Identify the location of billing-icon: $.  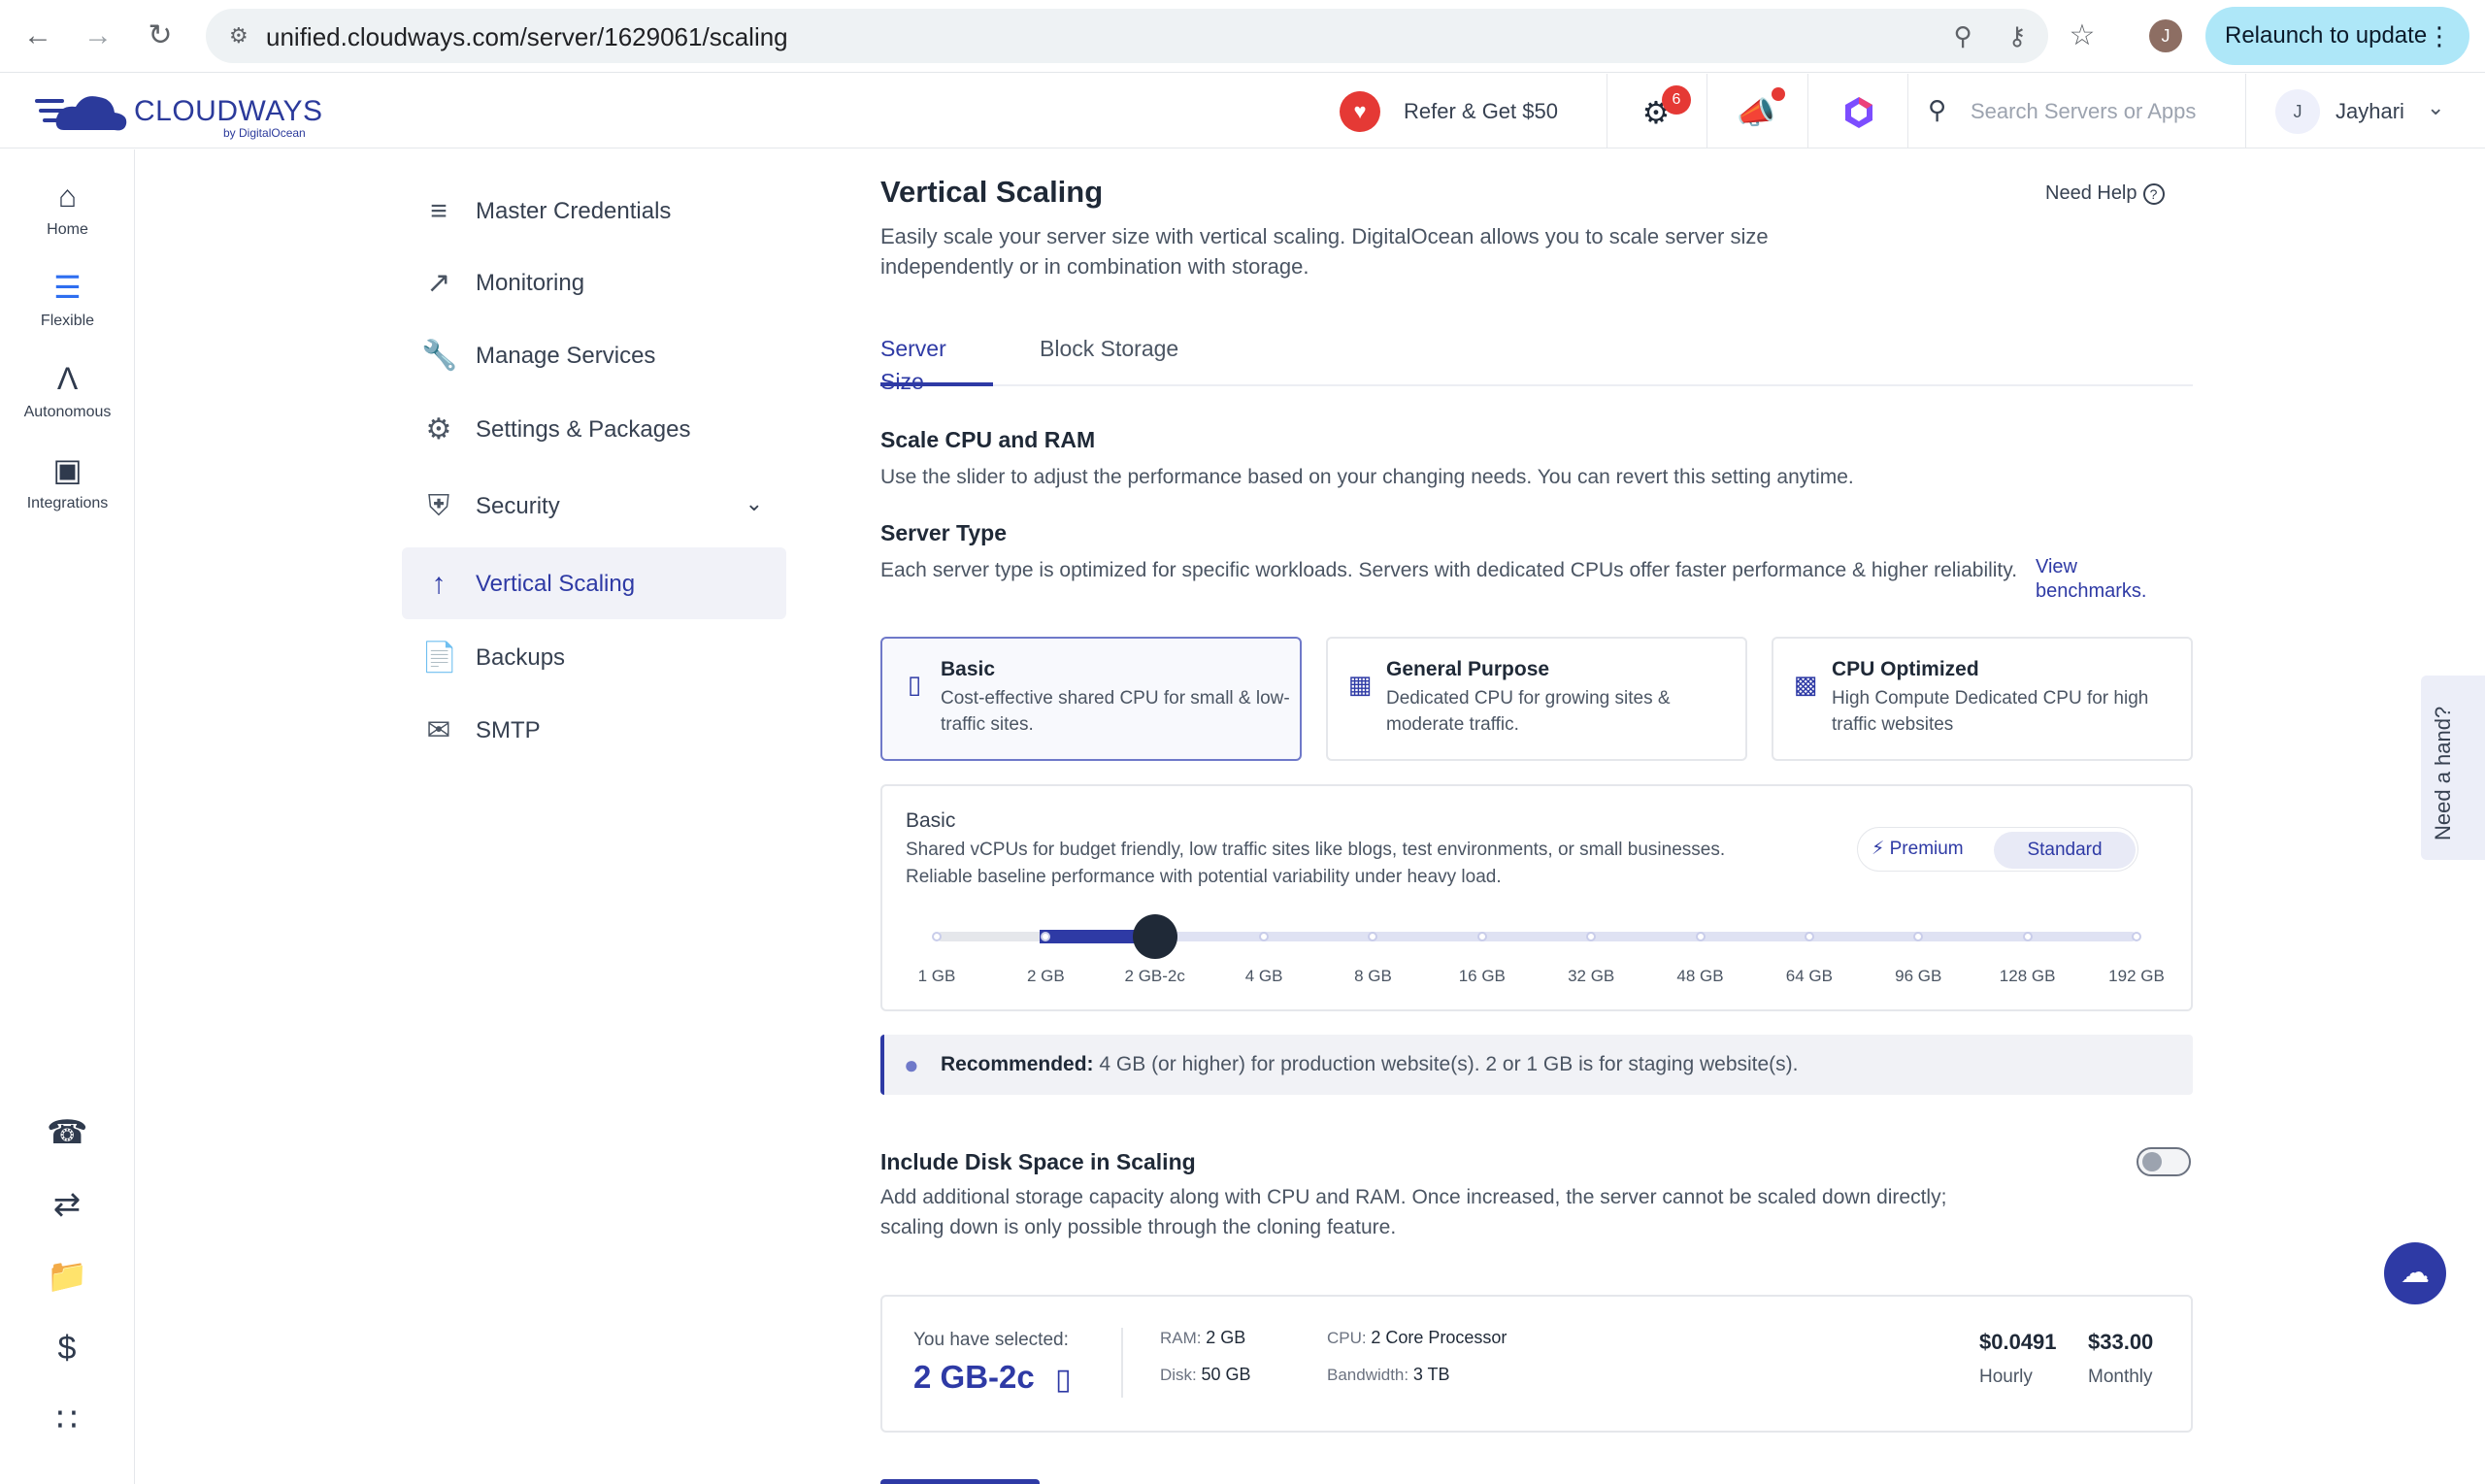
(67, 1348).